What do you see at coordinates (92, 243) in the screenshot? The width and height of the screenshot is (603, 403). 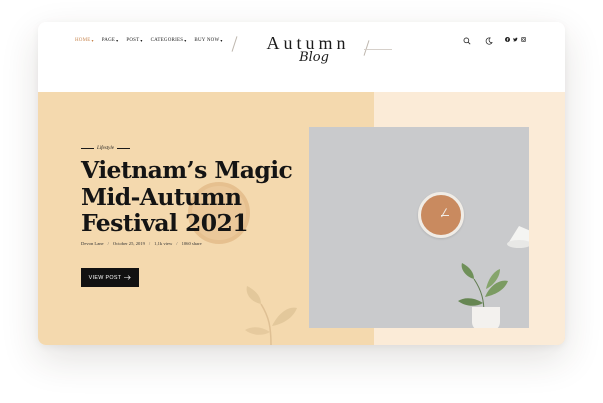 I see `post-author: Devon Lane` at bounding box center [92, 243].